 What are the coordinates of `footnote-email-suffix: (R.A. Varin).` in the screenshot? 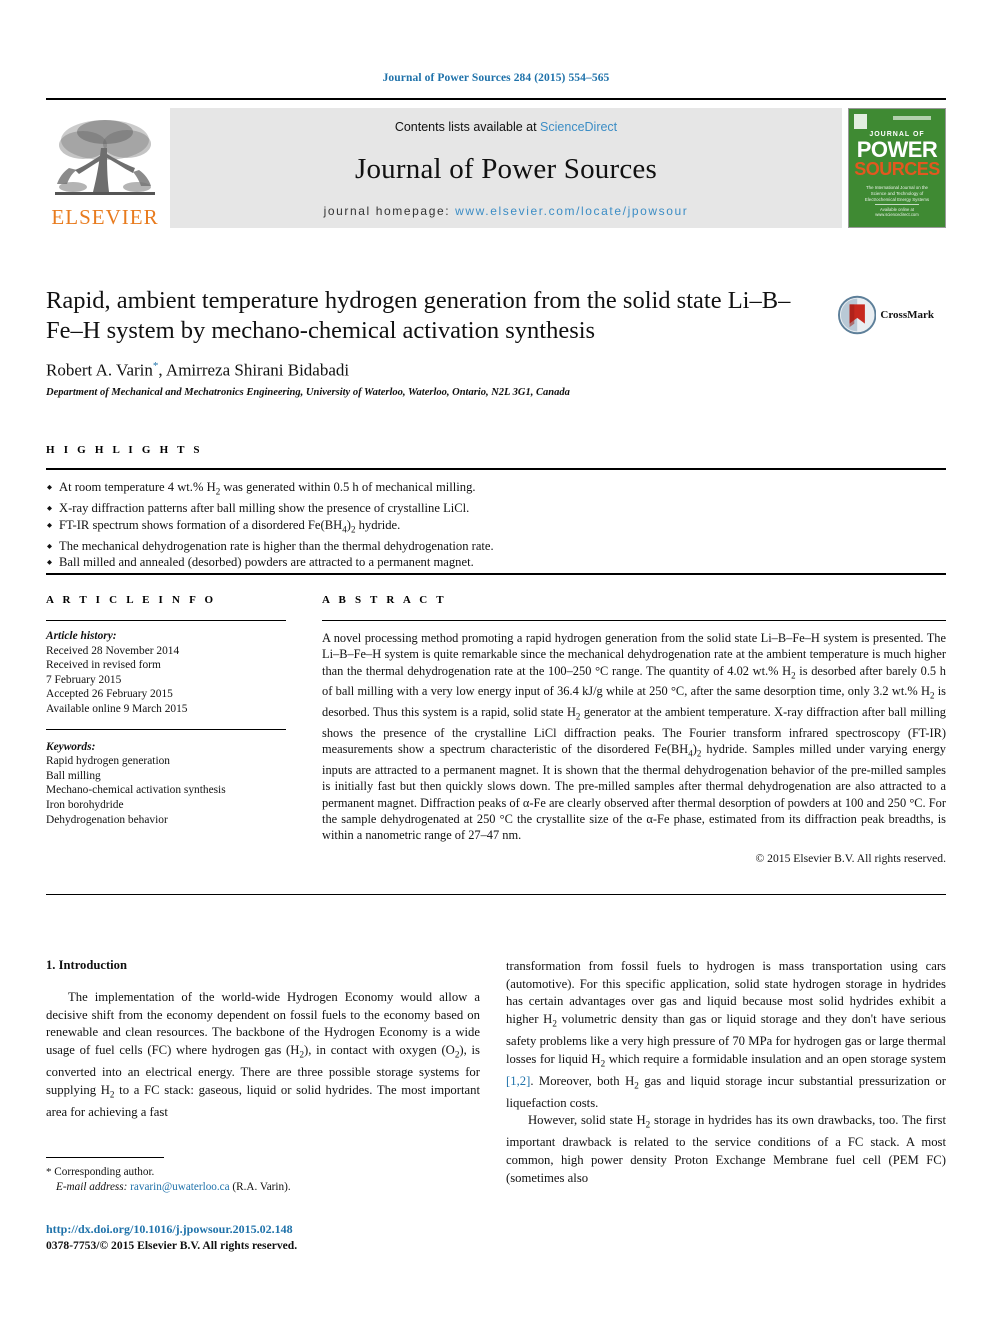 It's located at (261, 1186).